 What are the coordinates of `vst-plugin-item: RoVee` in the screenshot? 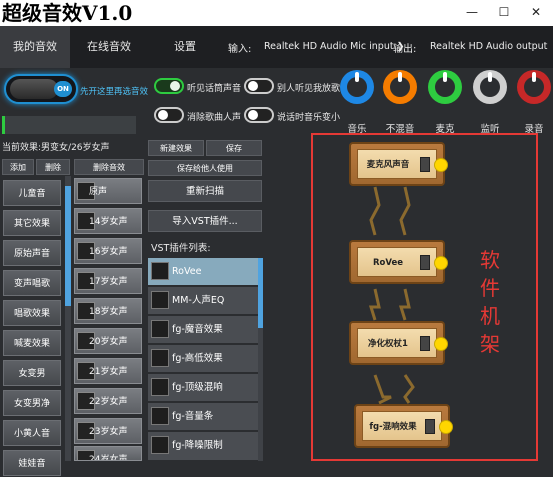 It's located at (203, 272).